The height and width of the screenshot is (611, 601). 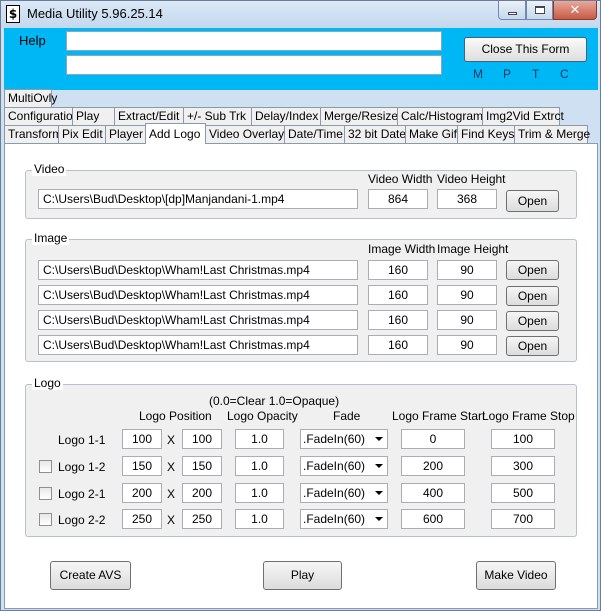 I want to click on image-open-button-3: Open, so click(x=532, y=321).